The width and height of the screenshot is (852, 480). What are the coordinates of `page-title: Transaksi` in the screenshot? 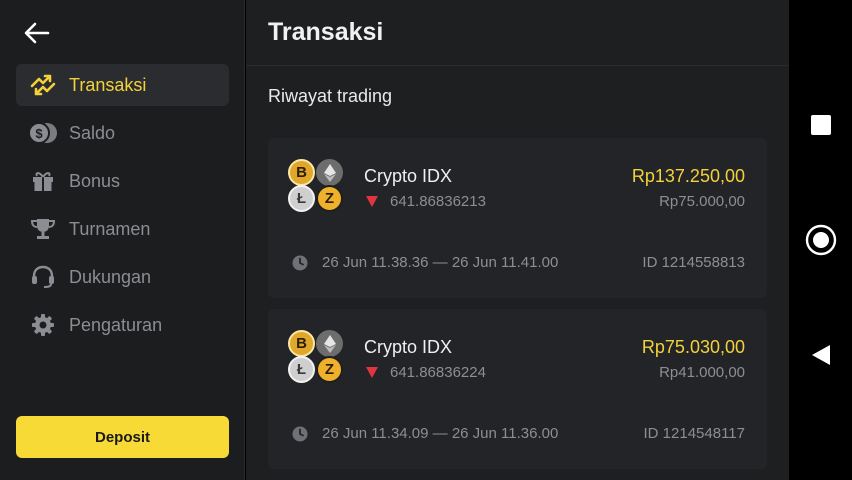 It's located at (326, 32).